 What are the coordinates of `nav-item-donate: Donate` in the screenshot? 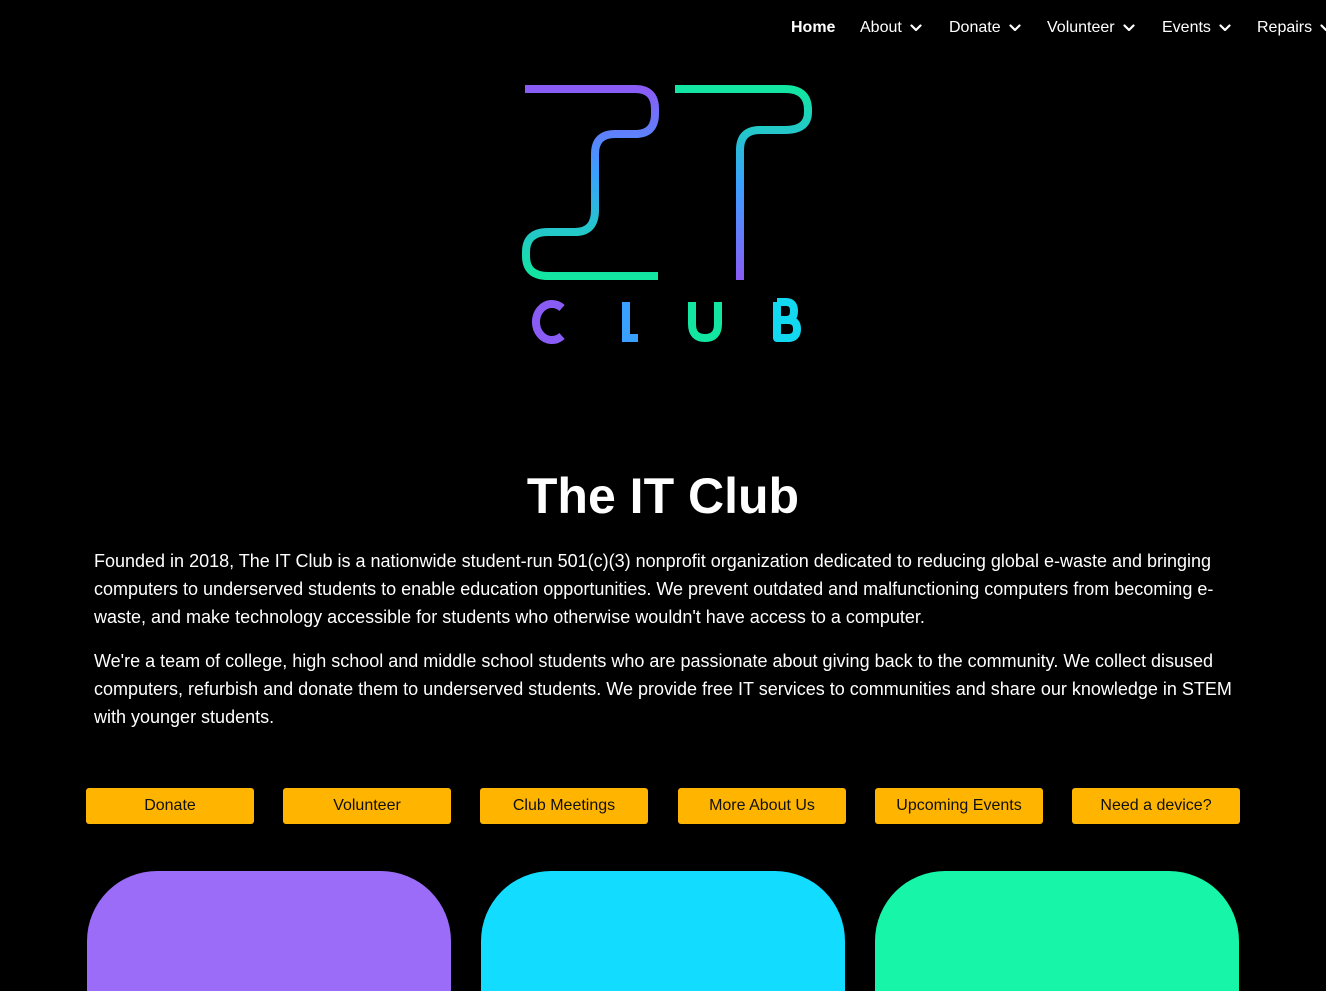 It's located at (985, 28).